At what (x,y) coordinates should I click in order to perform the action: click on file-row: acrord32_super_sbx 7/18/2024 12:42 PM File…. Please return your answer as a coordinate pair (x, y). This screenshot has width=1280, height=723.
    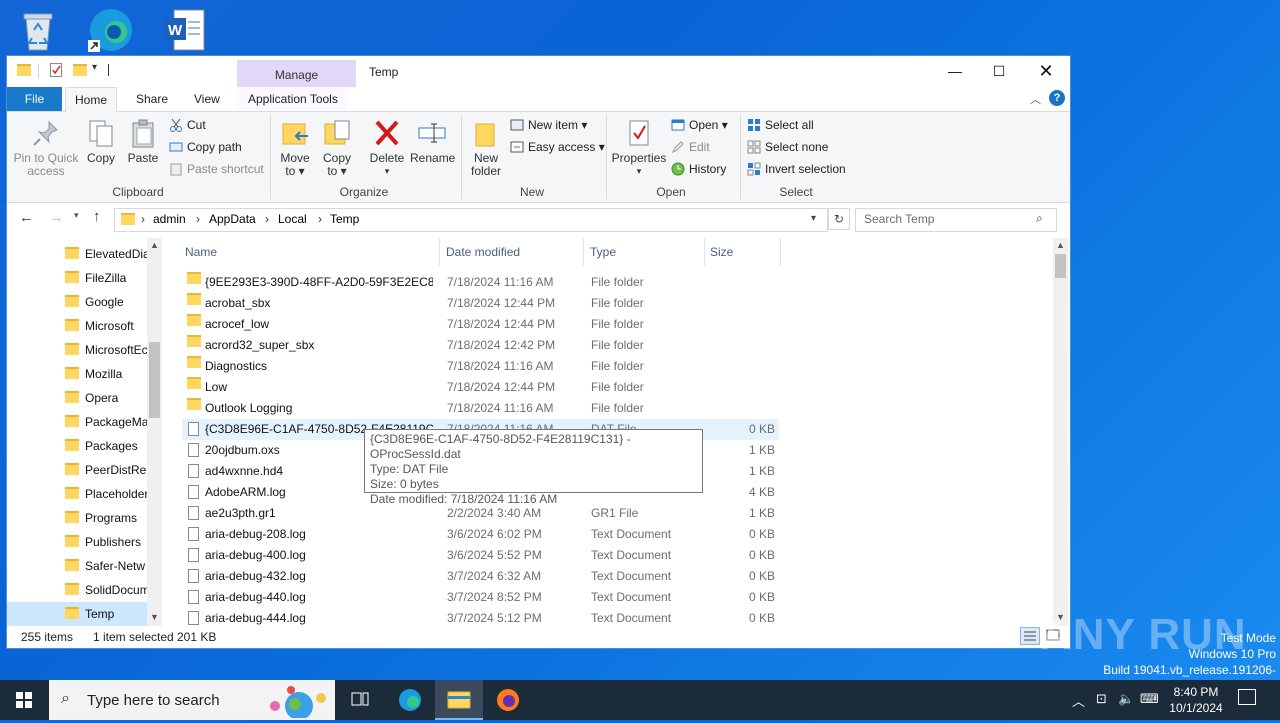
    Looking at the image, I should click on (480, 345).